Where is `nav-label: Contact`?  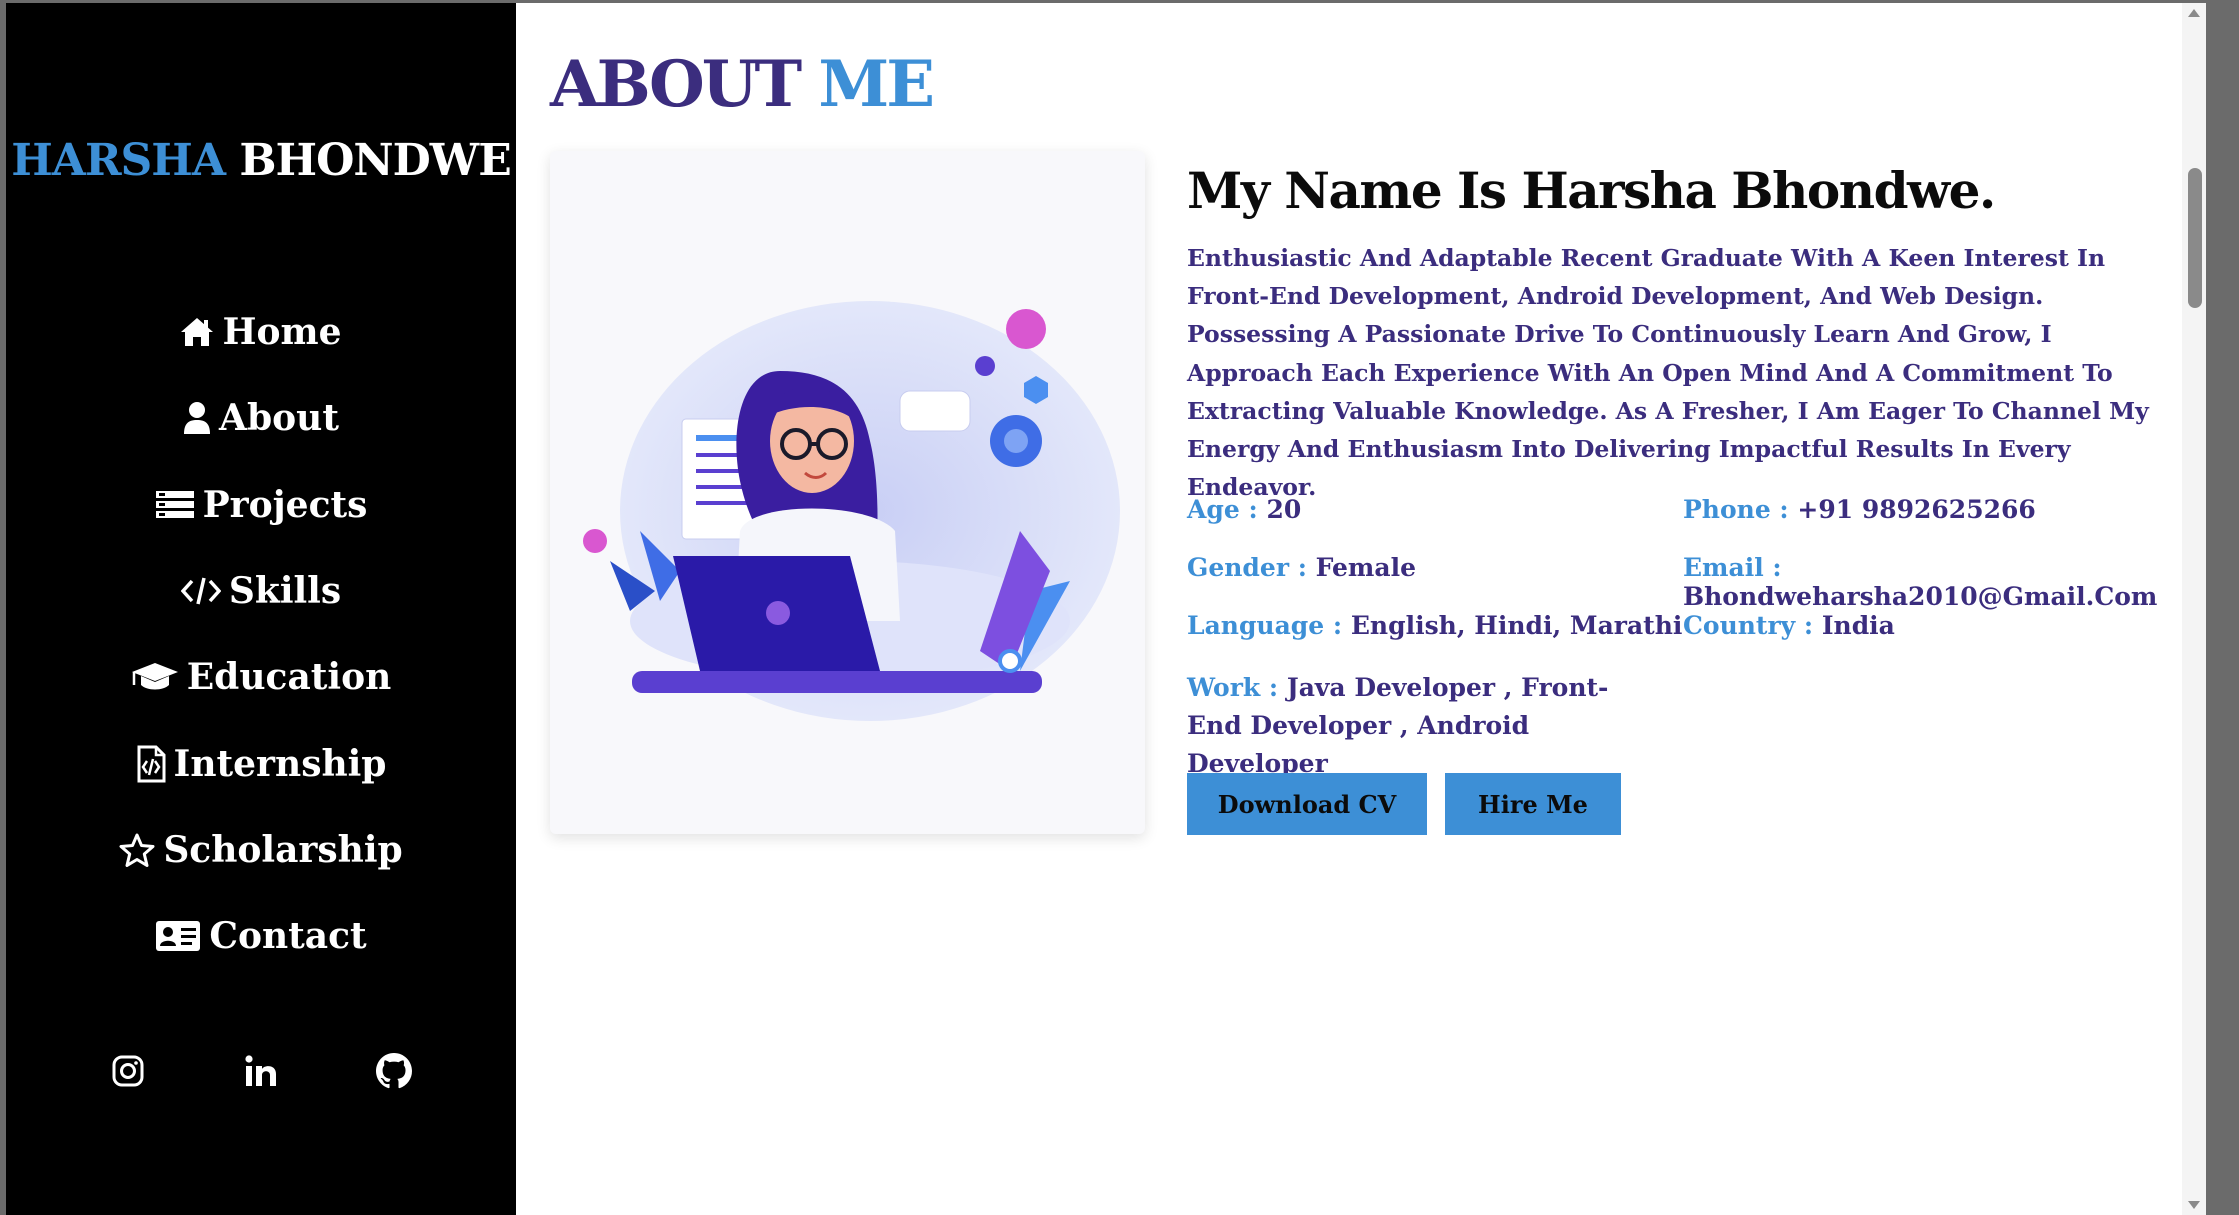
nav-label: Contact is located at coordinates (288, 936).